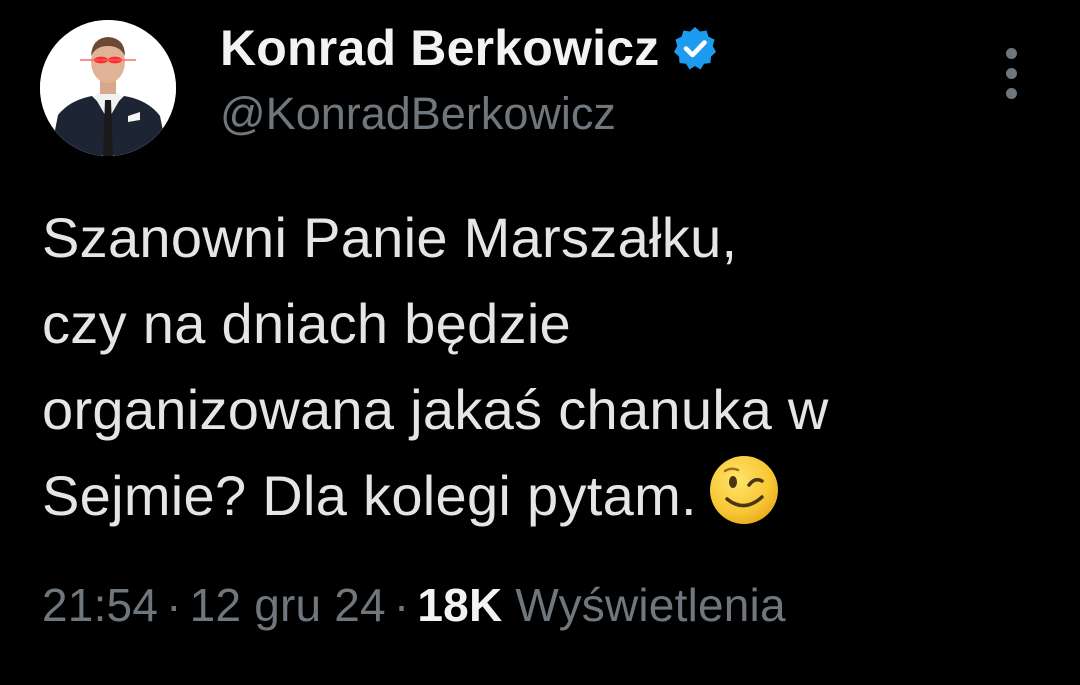 This screenshot has width=1080, height=685. I want to click on tweet-time: 21:54, so click(100, 605).